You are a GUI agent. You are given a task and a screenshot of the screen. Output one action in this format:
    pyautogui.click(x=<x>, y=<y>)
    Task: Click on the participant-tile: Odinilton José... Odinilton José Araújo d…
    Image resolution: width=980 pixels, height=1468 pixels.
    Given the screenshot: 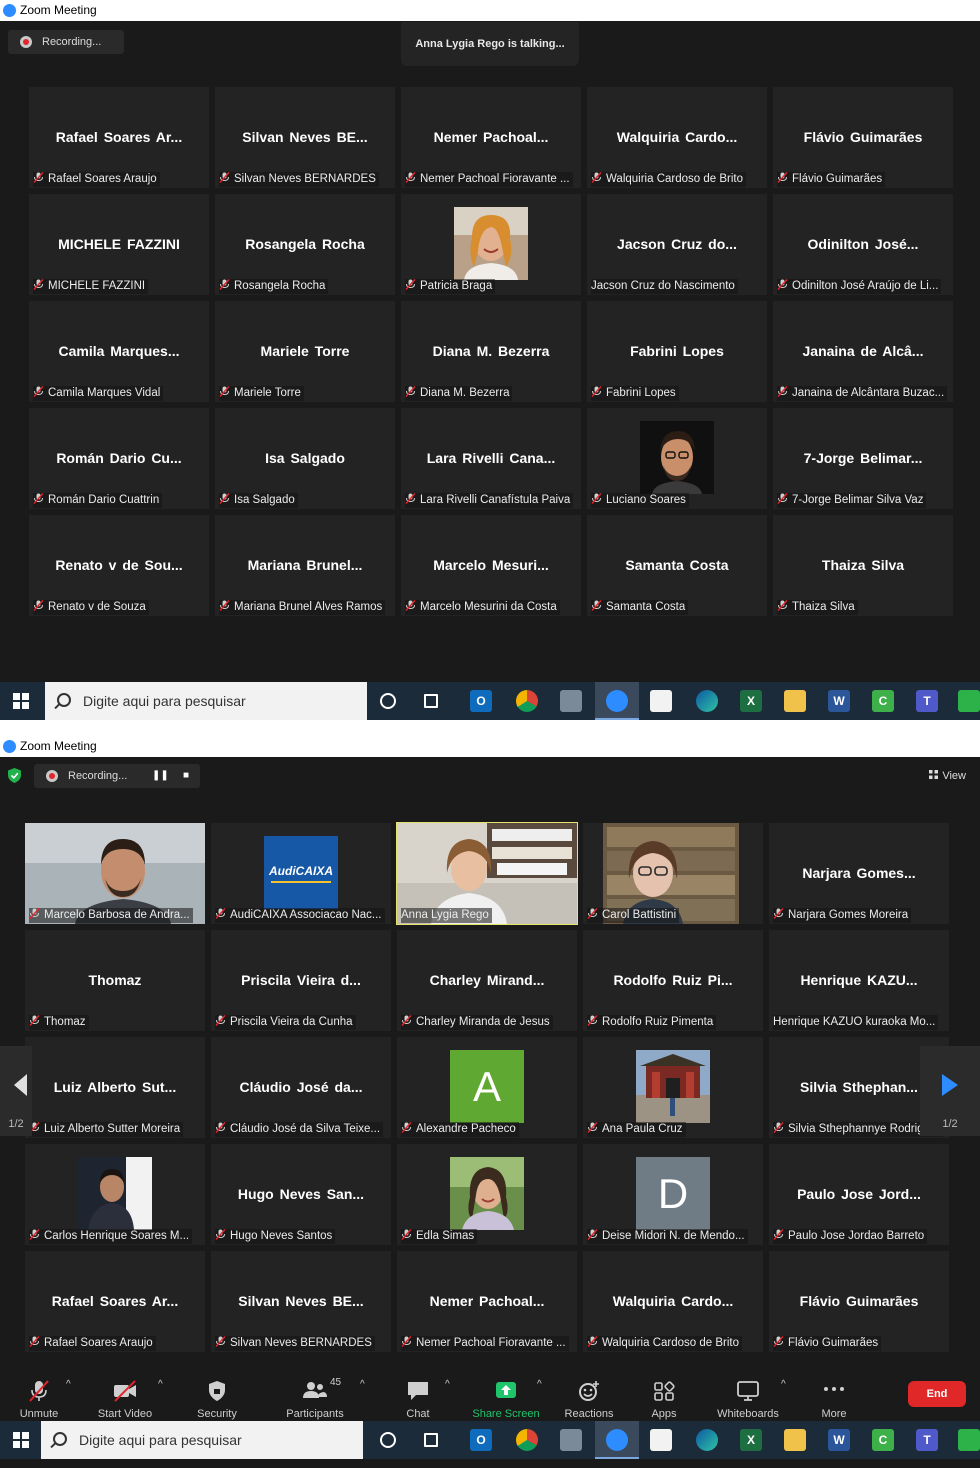 What is the action you would take?
    pyautogui.click(x=863, y=244)
    